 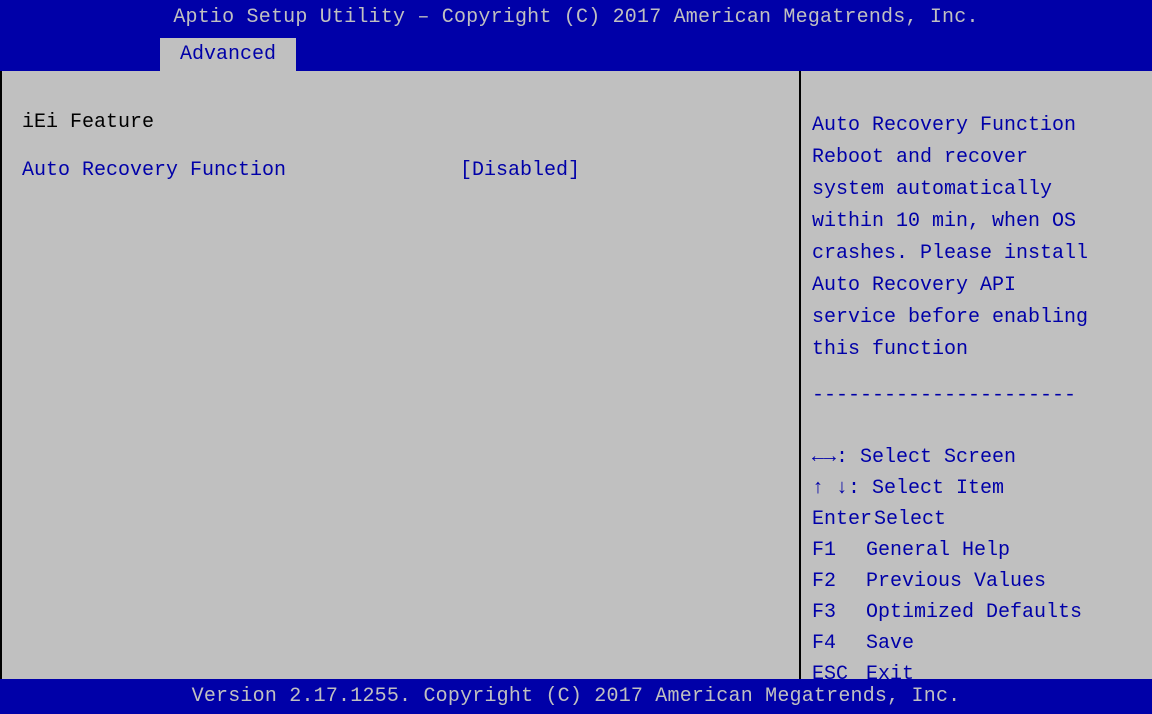 What do you see at coordinates (926, 488) in the screenshot?
I see `key-desc: : Select Item` at bounding box center [926, 488].